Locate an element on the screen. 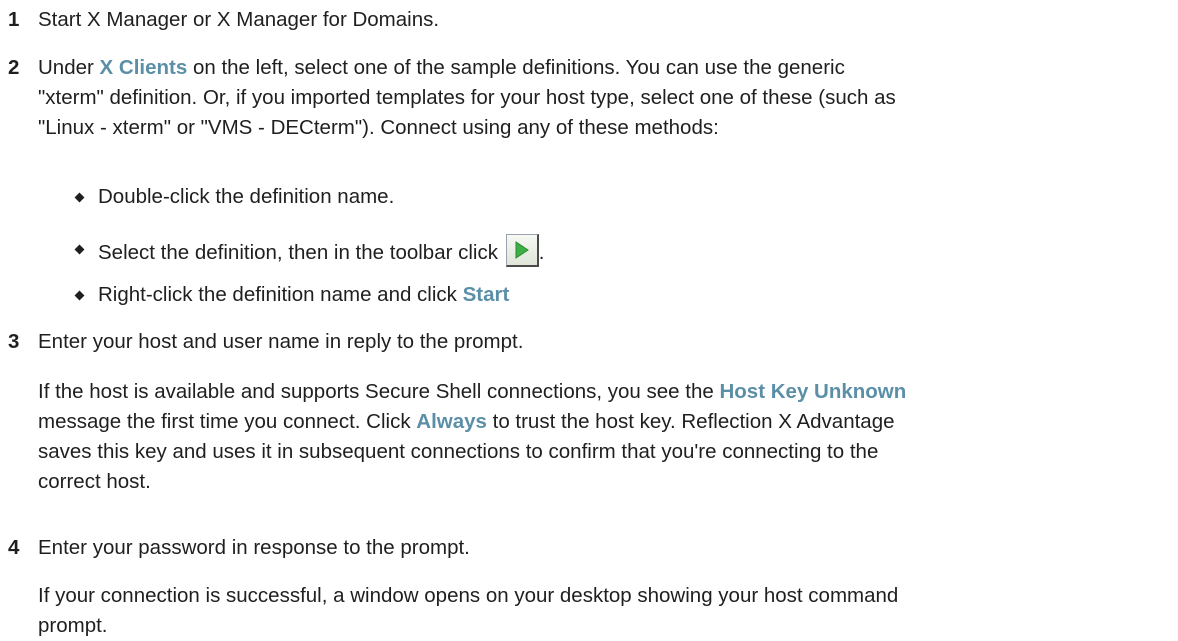 This screenshot has height=641, width=1178. ui-label-start: Start is located at coordinates (486, 294).